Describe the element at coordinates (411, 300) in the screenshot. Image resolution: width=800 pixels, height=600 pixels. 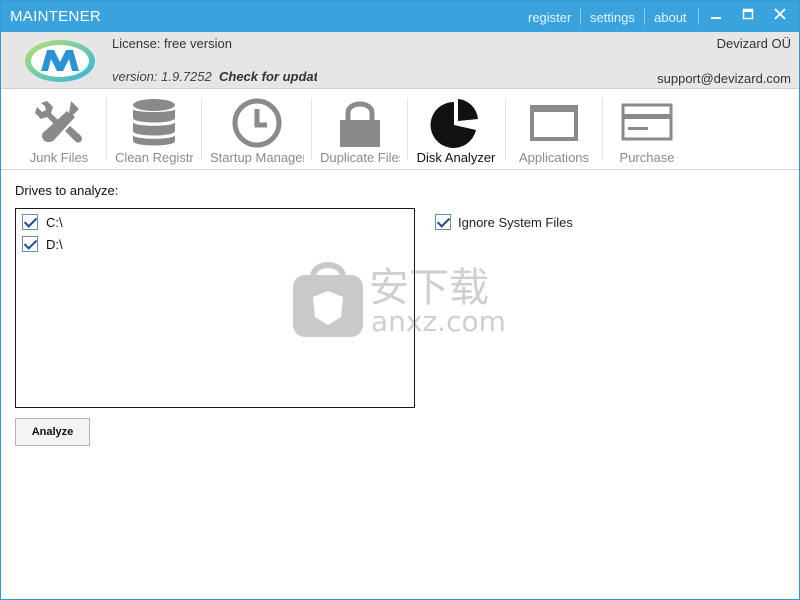
I see `watermark: 安下载 anxz.com` at that location.